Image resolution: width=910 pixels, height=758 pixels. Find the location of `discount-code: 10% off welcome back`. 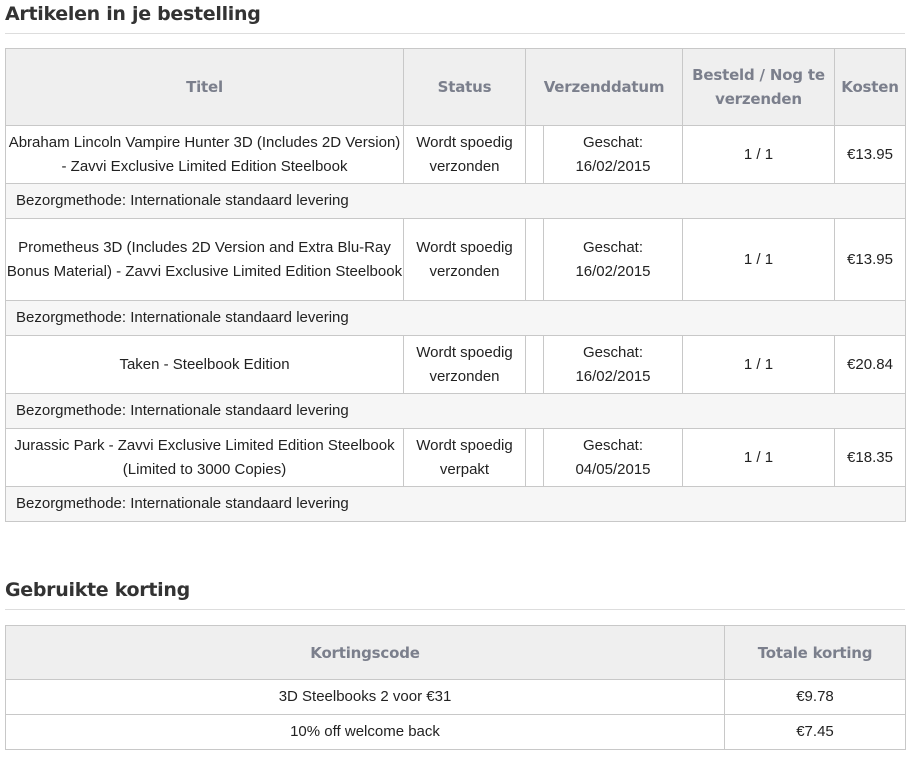

discount-code: 10% off welcome back is located at coordinates (365, 732).